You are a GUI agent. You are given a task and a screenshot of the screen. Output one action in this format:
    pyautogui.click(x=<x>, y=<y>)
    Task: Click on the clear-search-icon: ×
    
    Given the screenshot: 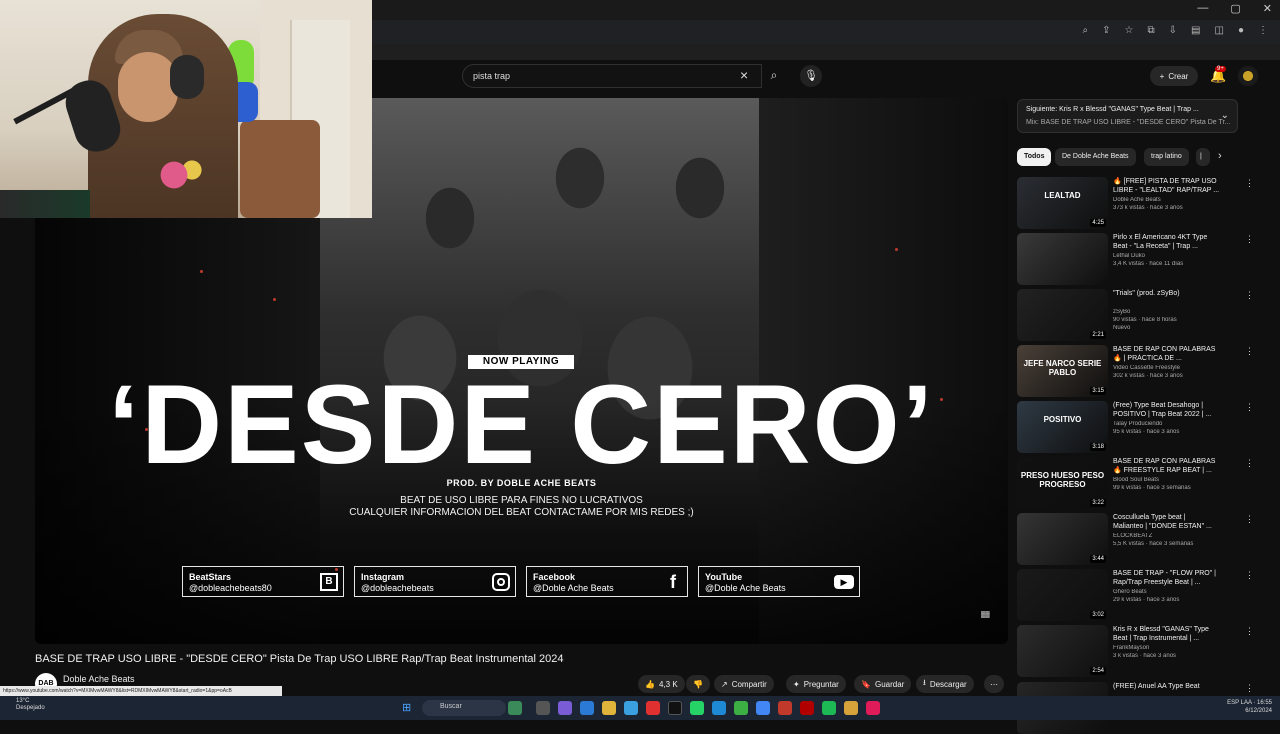 What is the action you would take?
    pyautogui.click(x=744, y=75)
    